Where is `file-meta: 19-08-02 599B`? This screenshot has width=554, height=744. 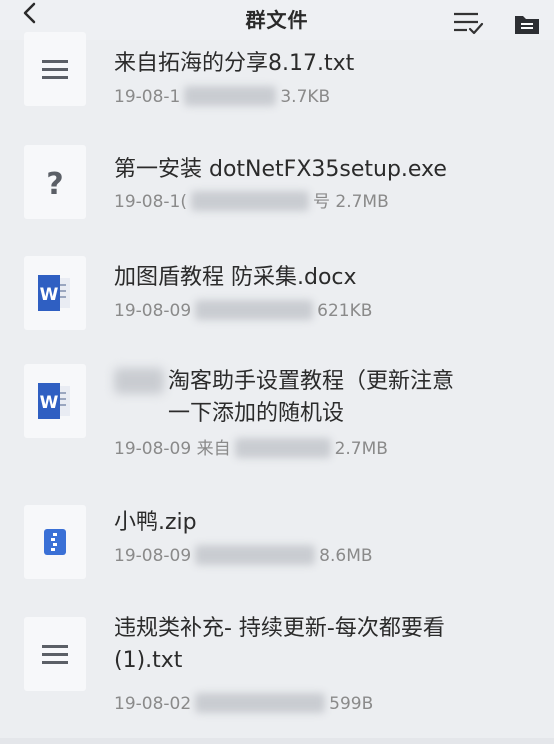
file-meta: 19-08-02 599B is located at coordinates (324, 704).